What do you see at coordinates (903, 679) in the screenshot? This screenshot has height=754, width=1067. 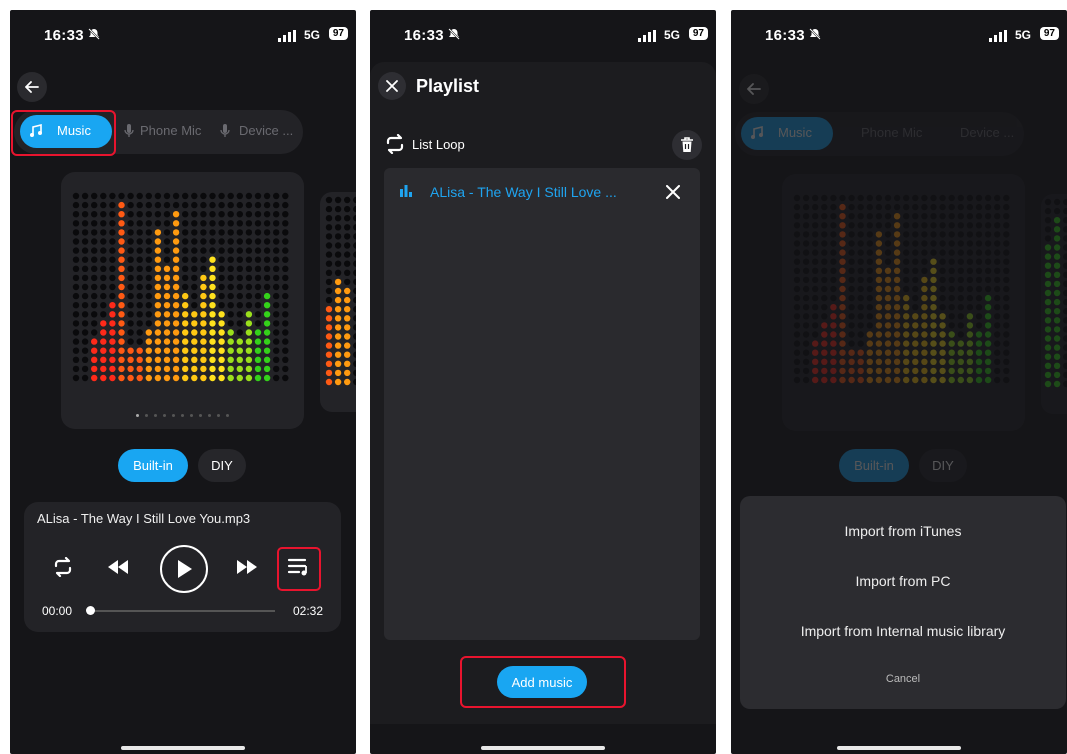 I see `cancel-option: Cancel` at bounding box center [903, 679].